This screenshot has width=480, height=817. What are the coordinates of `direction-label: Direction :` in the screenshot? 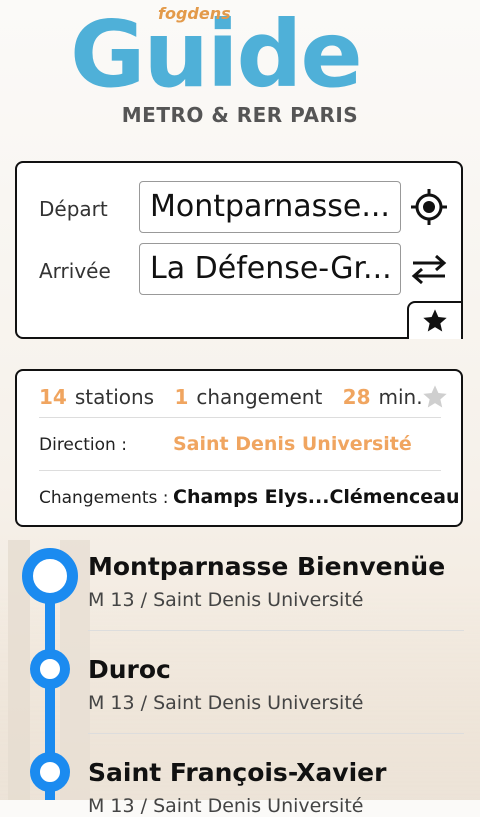 It's located at (83, 445).